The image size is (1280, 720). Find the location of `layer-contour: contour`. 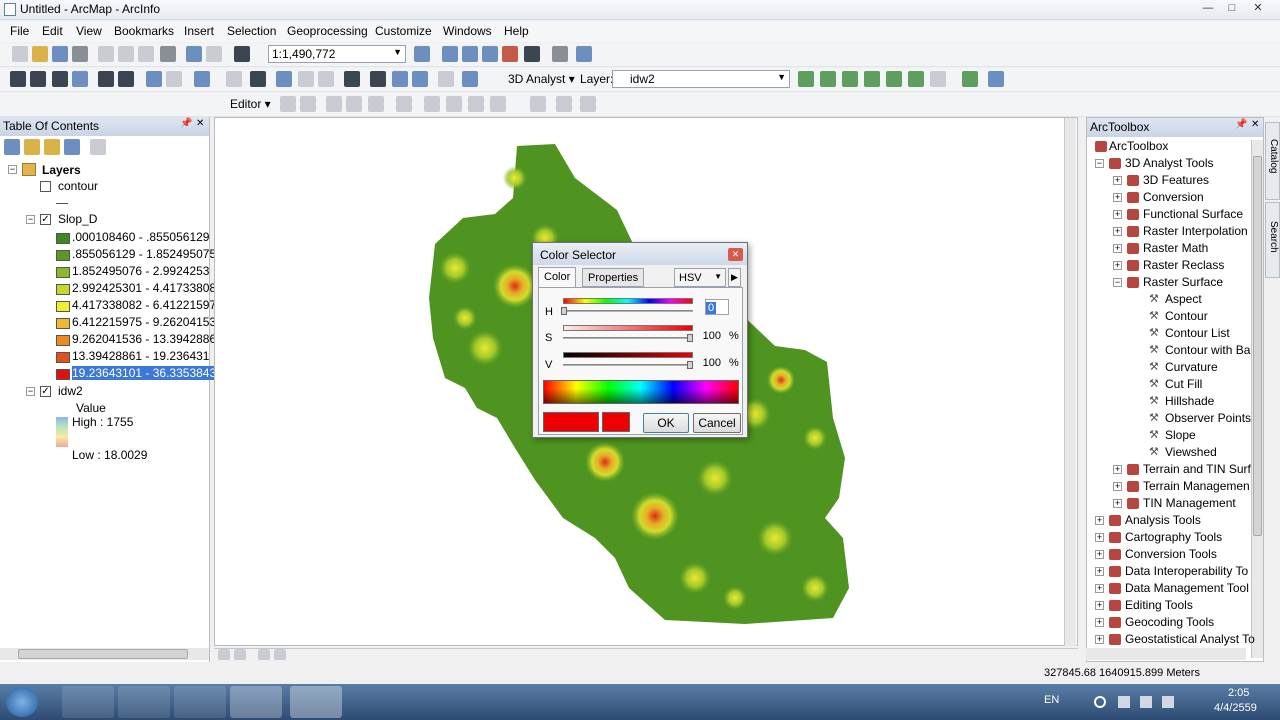

layer-contour: contour is located at coordinates (78, 186).